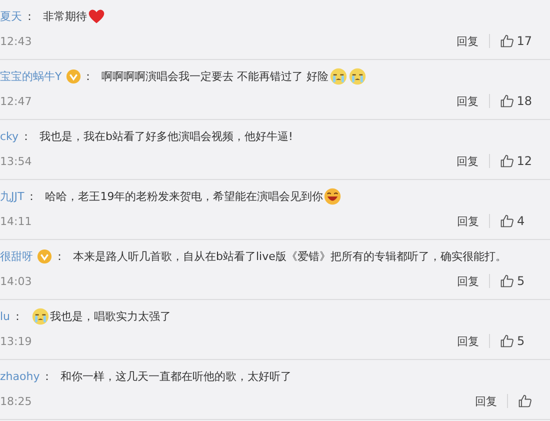 The height and width of the screenshot is (421, 550). What do you see at coordinates (289, 256) in the screenshot?
I see `comment-text: 本来是路人听几首歌，自从在b站看了live版《爱错》把所有的专辑都听了，确实很能打。` at bounding box center [289, 256].